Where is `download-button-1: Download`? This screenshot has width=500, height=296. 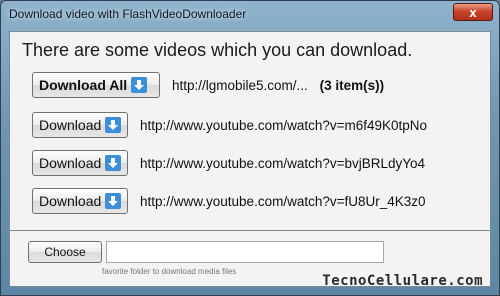
download-button-1: Download is located at coordinates (80, 125).